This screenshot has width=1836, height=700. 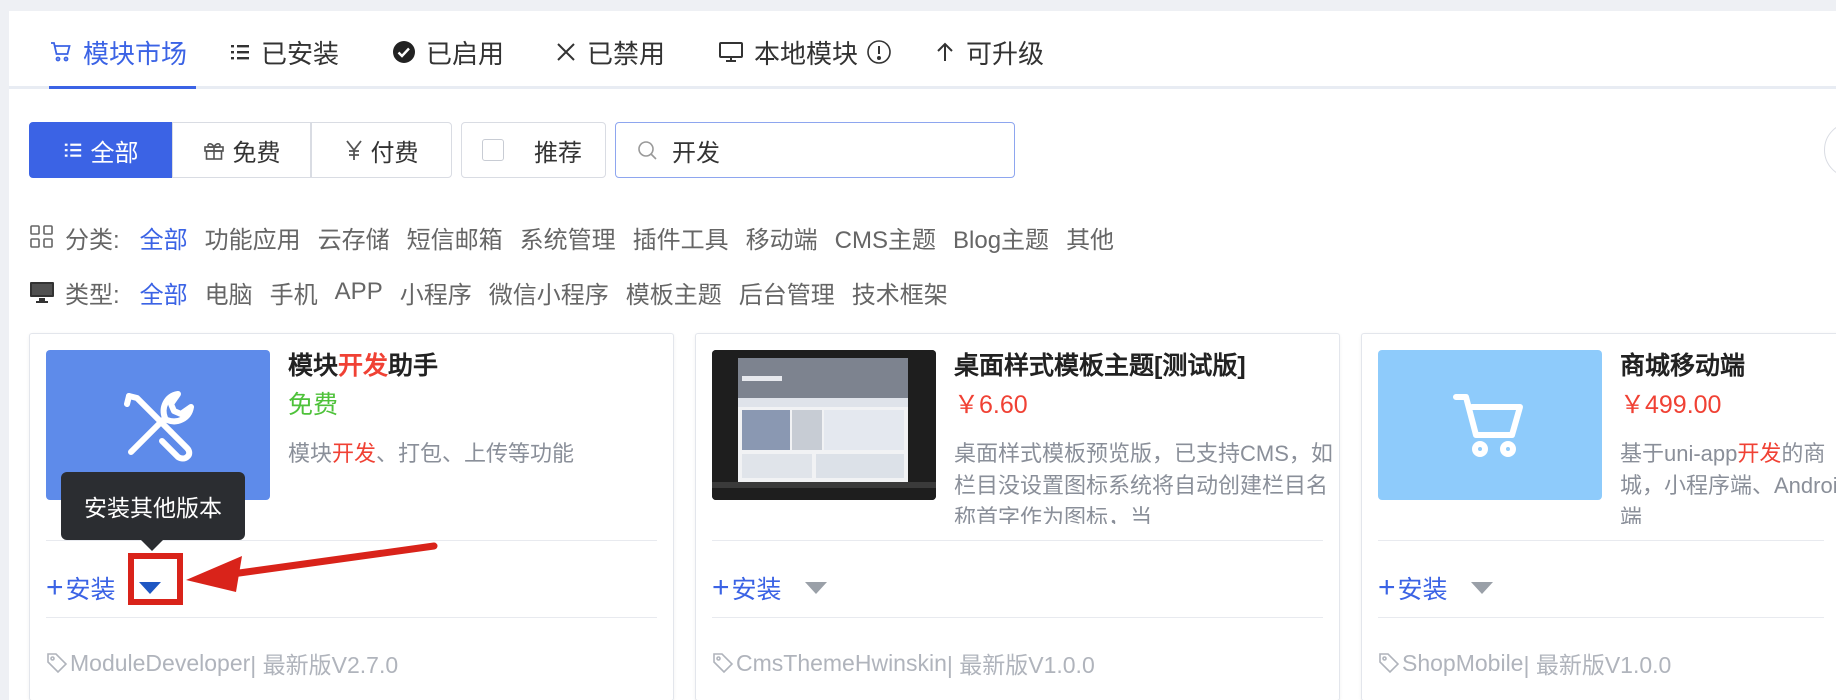 I want to click on tab-disabled: 已禁用, so click(x=610, y=53).